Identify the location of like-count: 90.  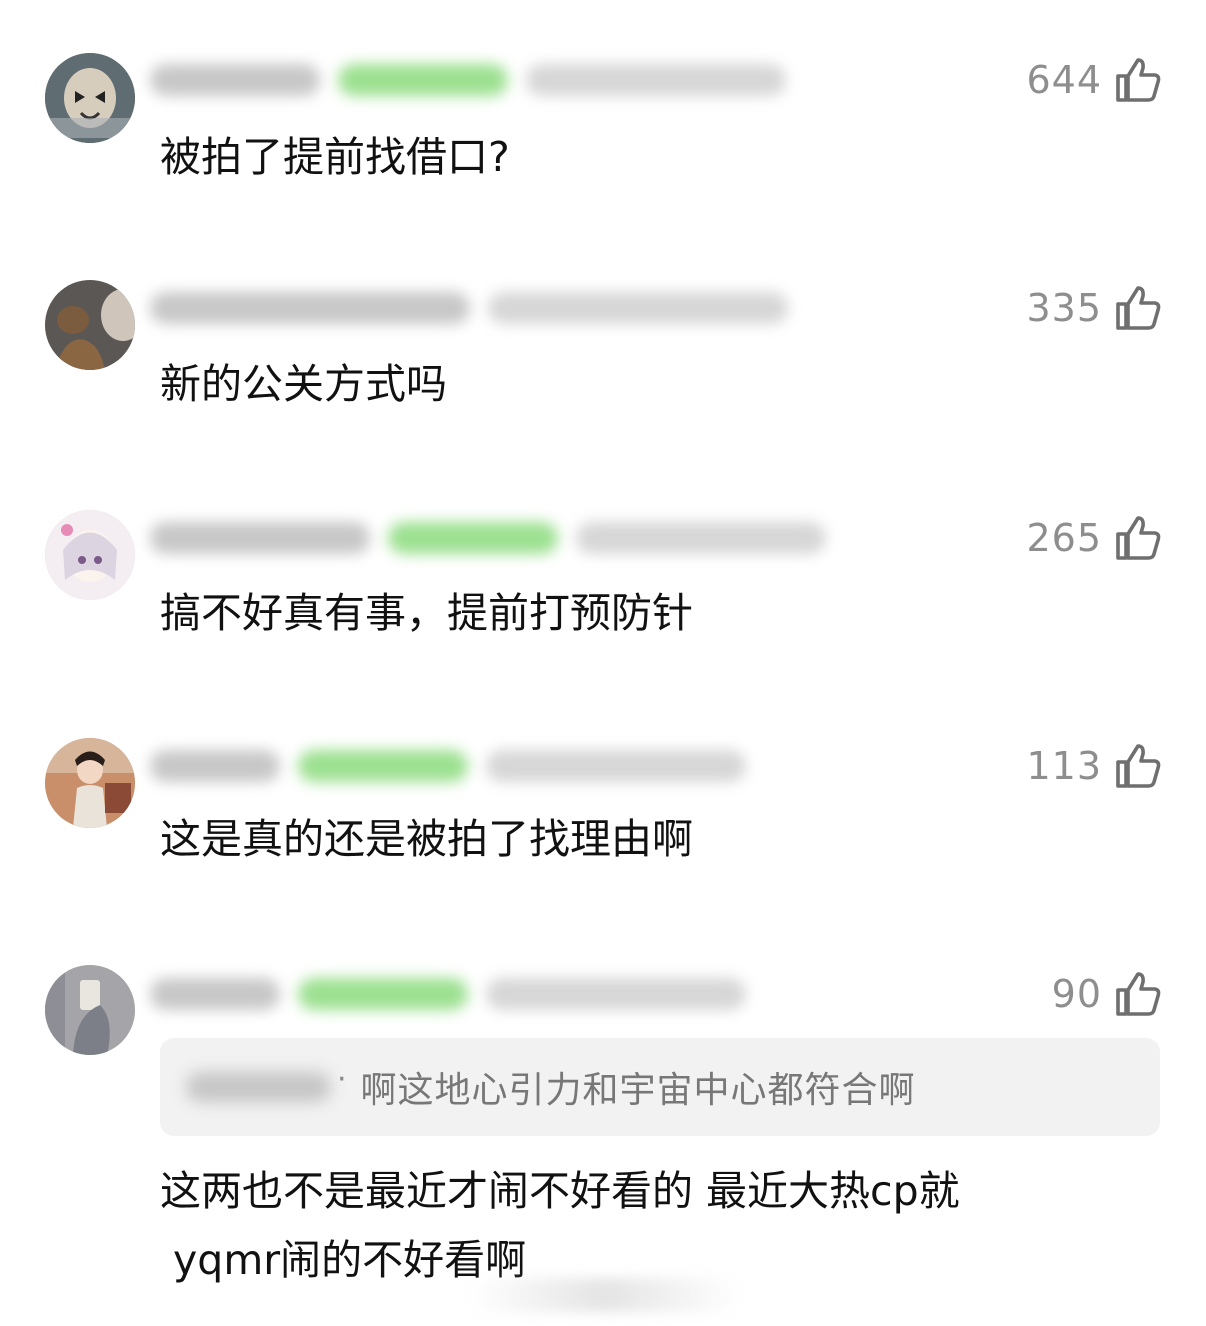
(1076, 994).